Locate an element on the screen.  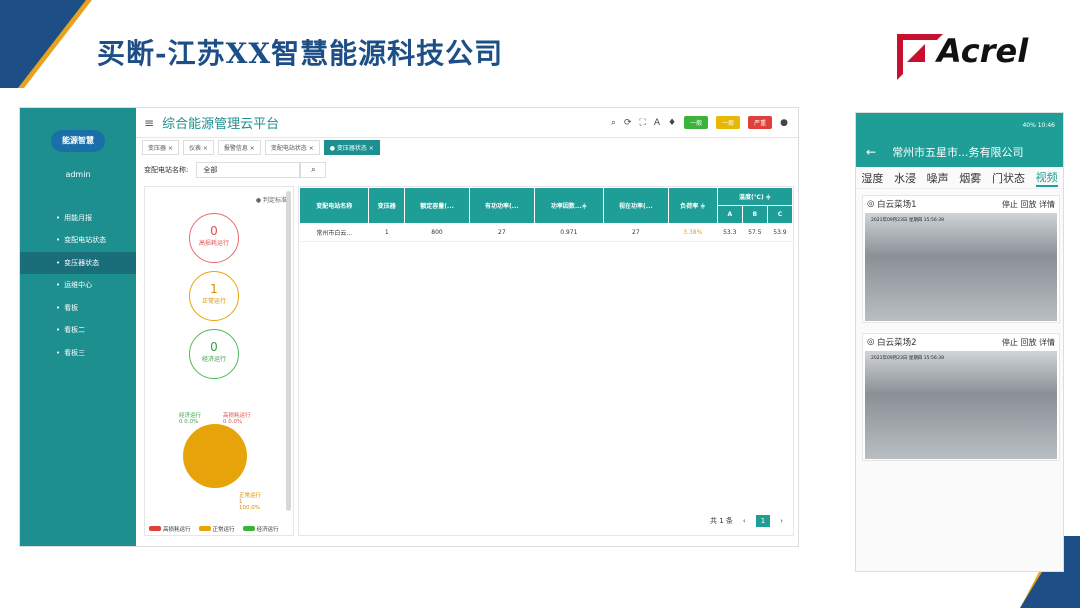
camera-name: 白云菜场1 is located at coordinates (897, 205).